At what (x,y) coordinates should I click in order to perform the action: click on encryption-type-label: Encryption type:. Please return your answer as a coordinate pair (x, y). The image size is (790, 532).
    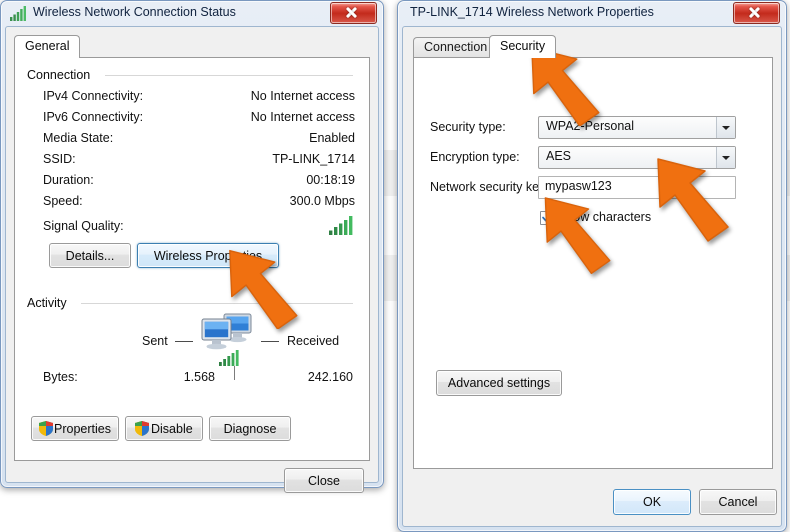
    Looking at the image, I should click on (475, 157).